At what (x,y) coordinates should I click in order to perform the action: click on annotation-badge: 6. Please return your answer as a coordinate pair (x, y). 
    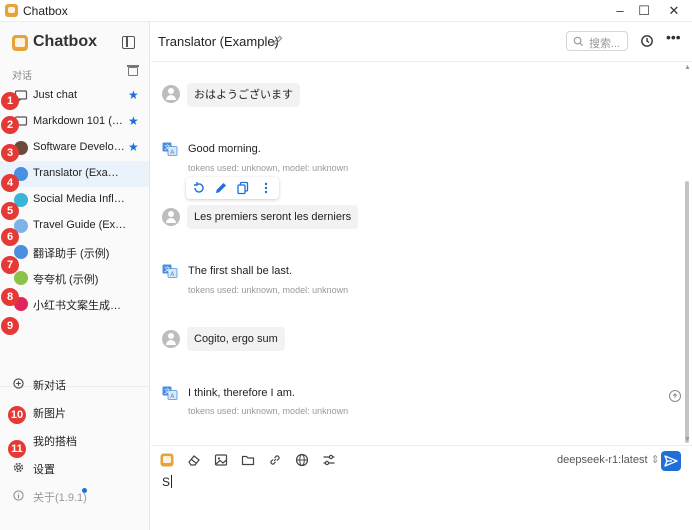
    Looking at the image, I should click on (10, 237).